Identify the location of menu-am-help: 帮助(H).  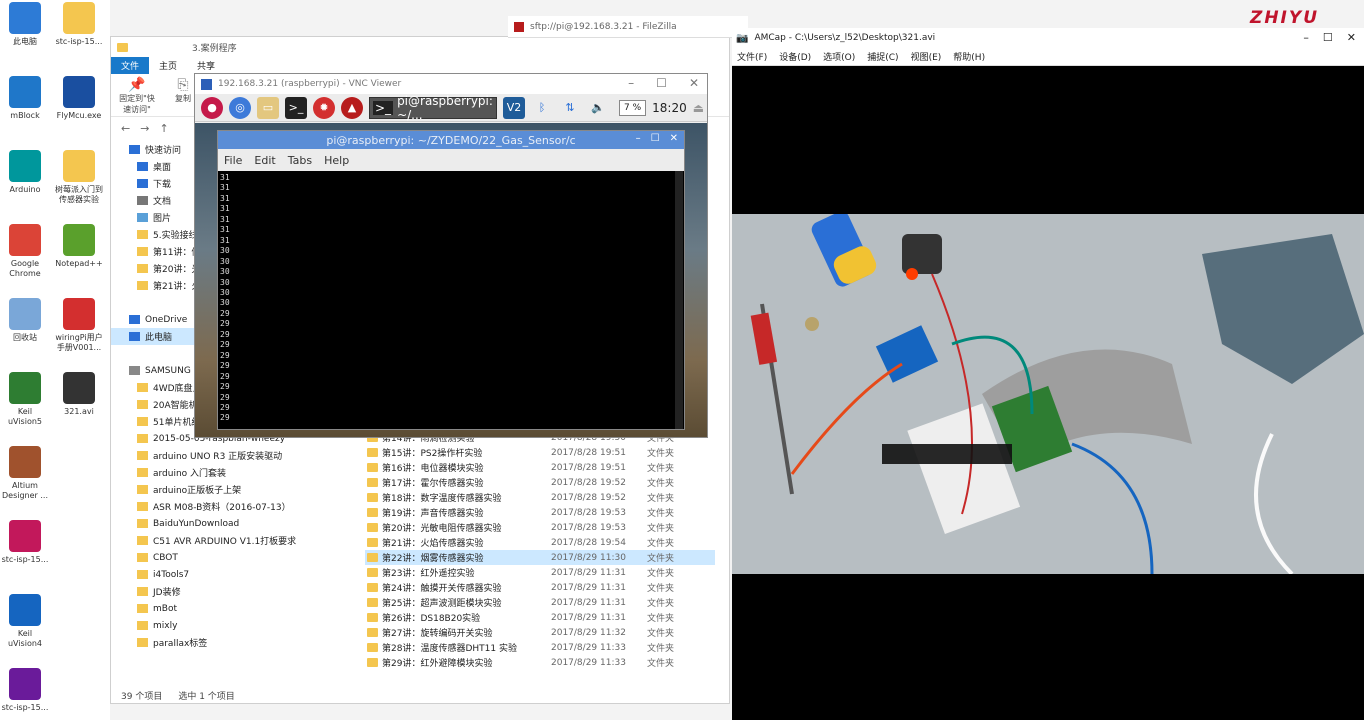
(969, 56).